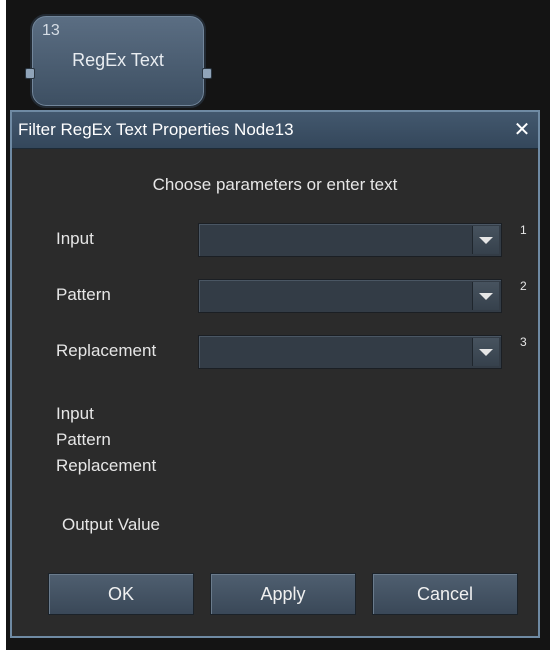  Describe the element at coordinates (283, 594) in the screenshot. I see `apply-button: Apply` at that location.